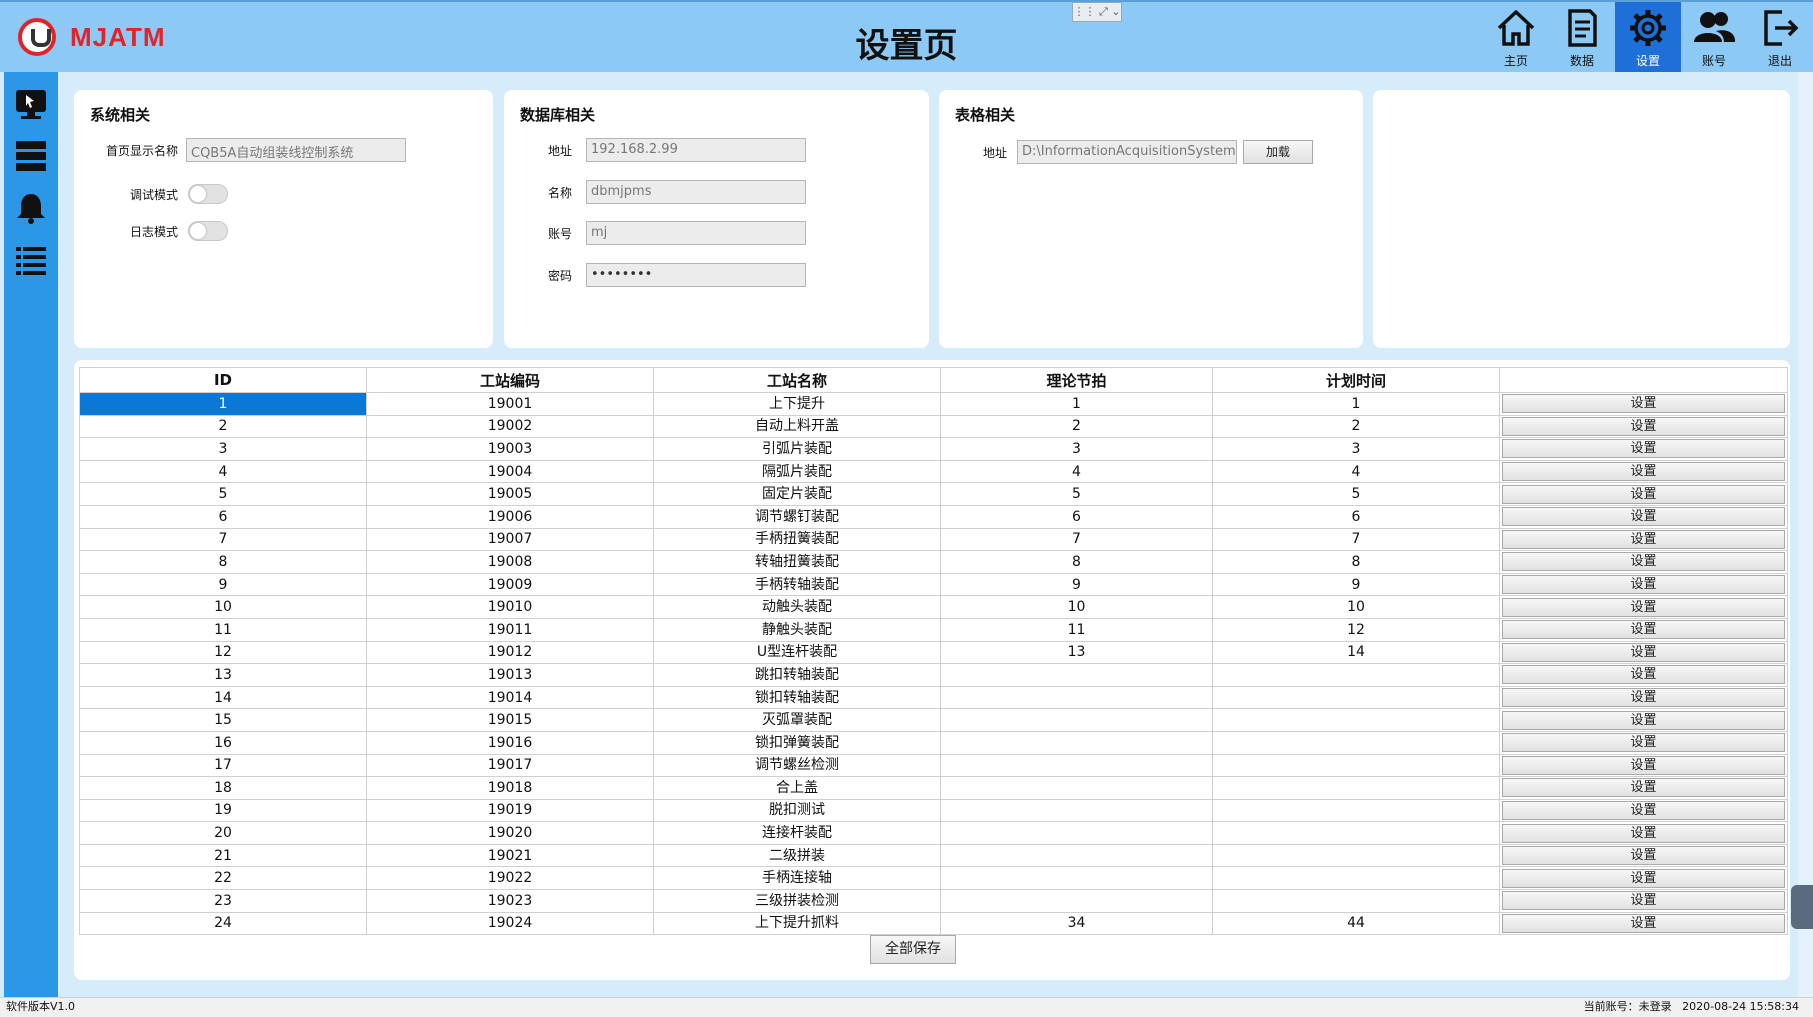 The image size is (1813, 1017). What do you see at coordinates (797, 742) in the screenshot?
I see `cell-name: 锁扣弹簧装配` at bounding box center [797, 742].